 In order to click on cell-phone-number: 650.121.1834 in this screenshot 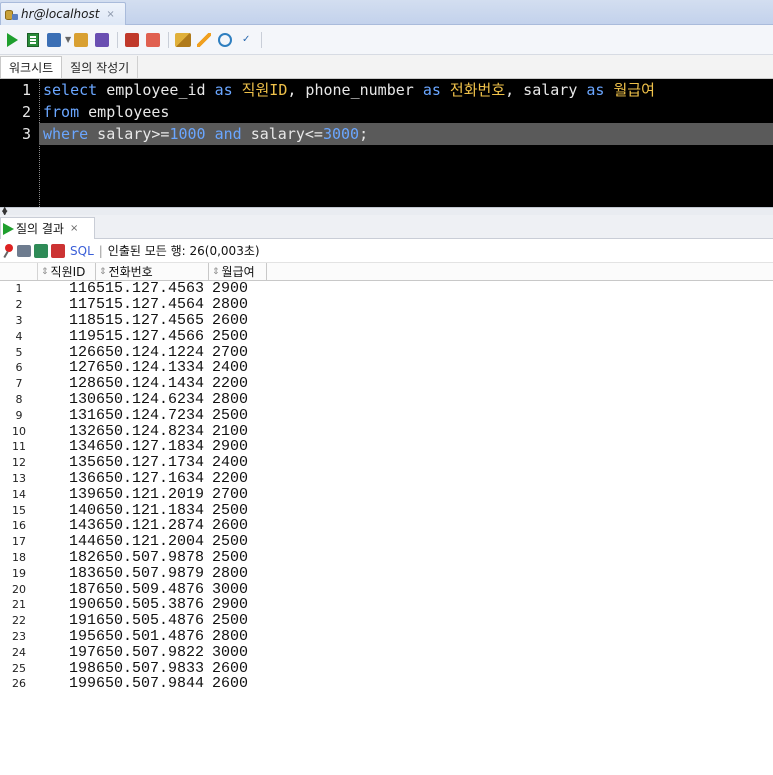, I will do `click(152, 510)`.